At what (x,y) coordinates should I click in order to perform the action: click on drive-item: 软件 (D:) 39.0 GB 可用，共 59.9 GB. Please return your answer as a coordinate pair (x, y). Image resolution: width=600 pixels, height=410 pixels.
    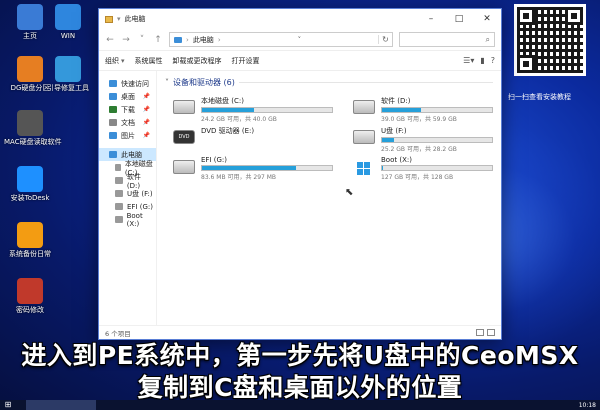
    Looking at the image, I should click on (423, 109).